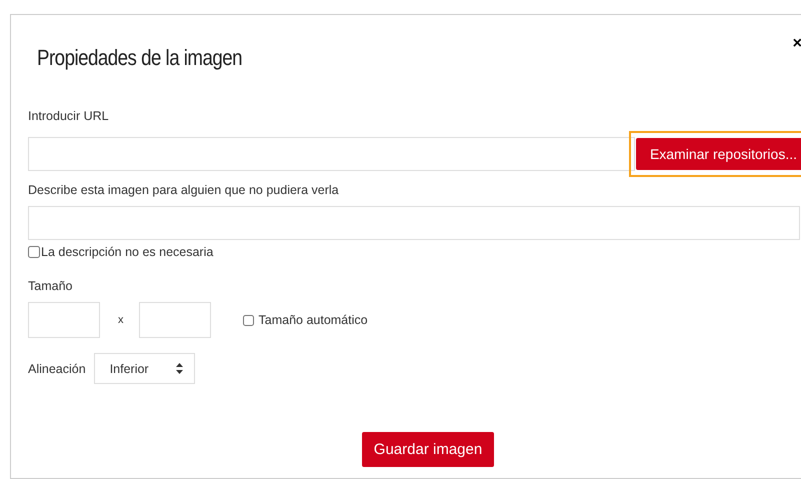 Image resolution: width=801 pixels, height=479 pixels. What do you see at coordinates (179, 368) in the screenshot?
I see `sort-arrows-icon` at bounding box center [179, 368].